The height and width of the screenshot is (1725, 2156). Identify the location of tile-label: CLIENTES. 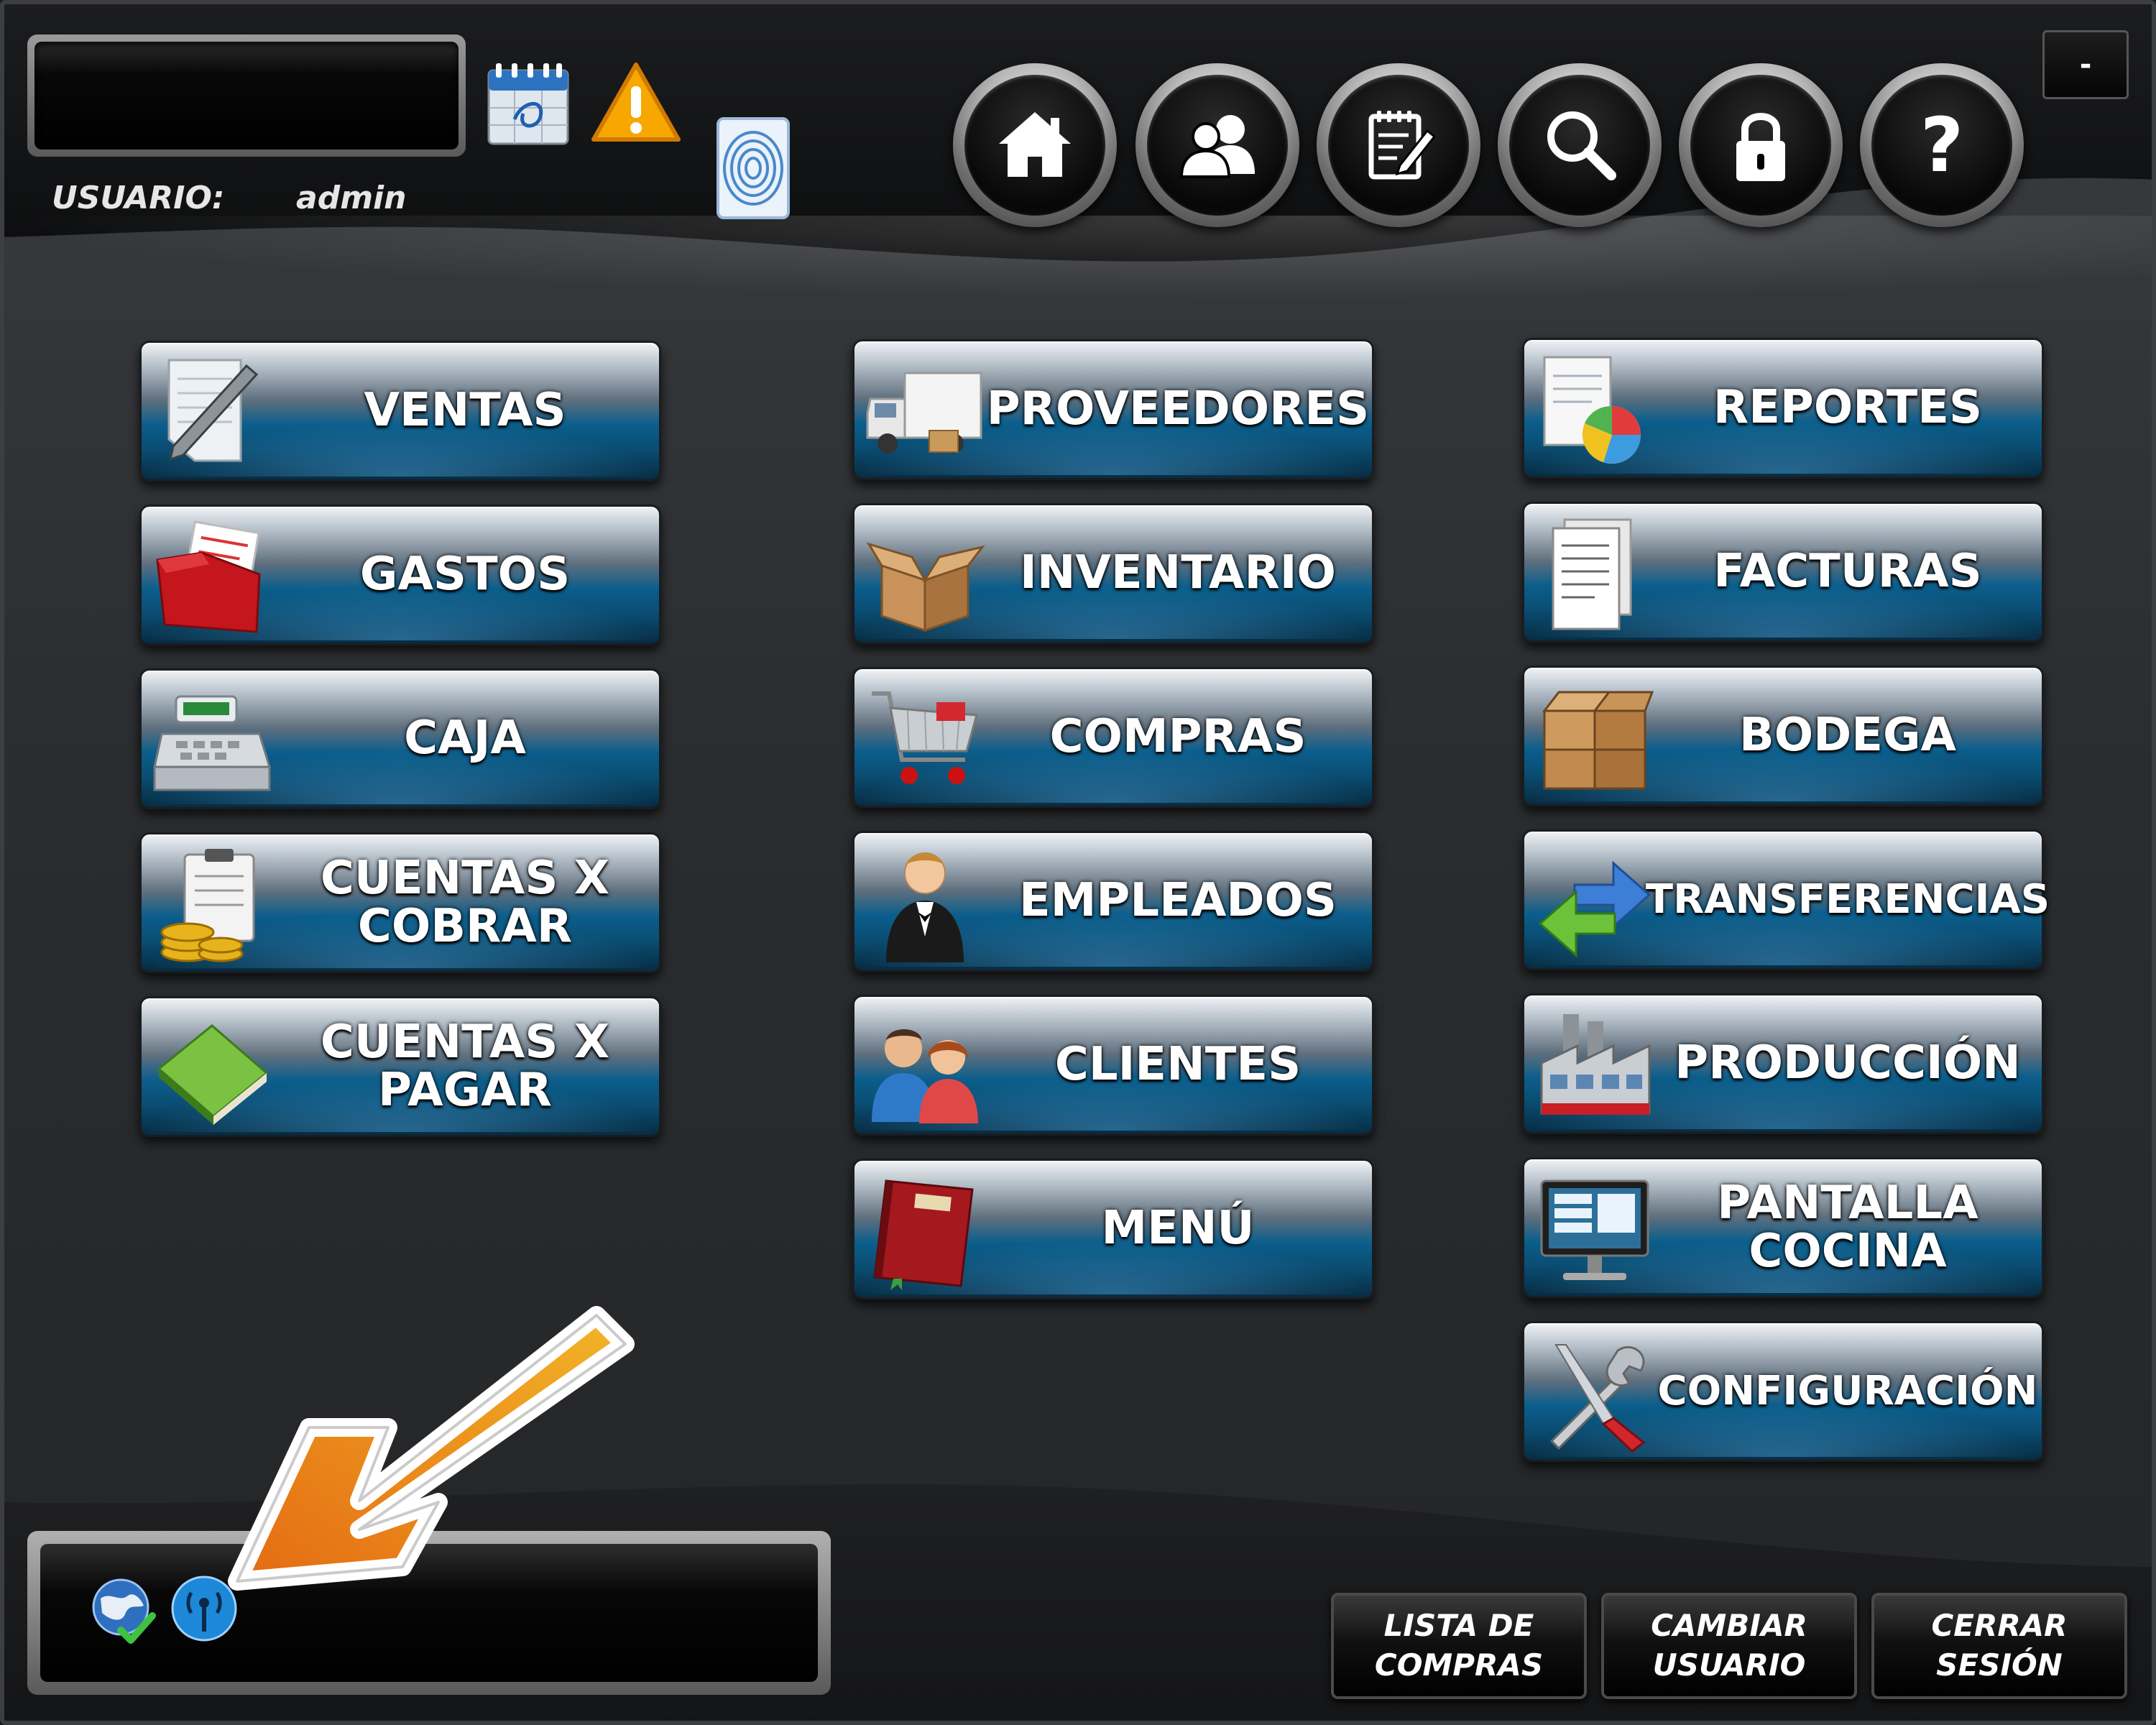
(1178, 1065).